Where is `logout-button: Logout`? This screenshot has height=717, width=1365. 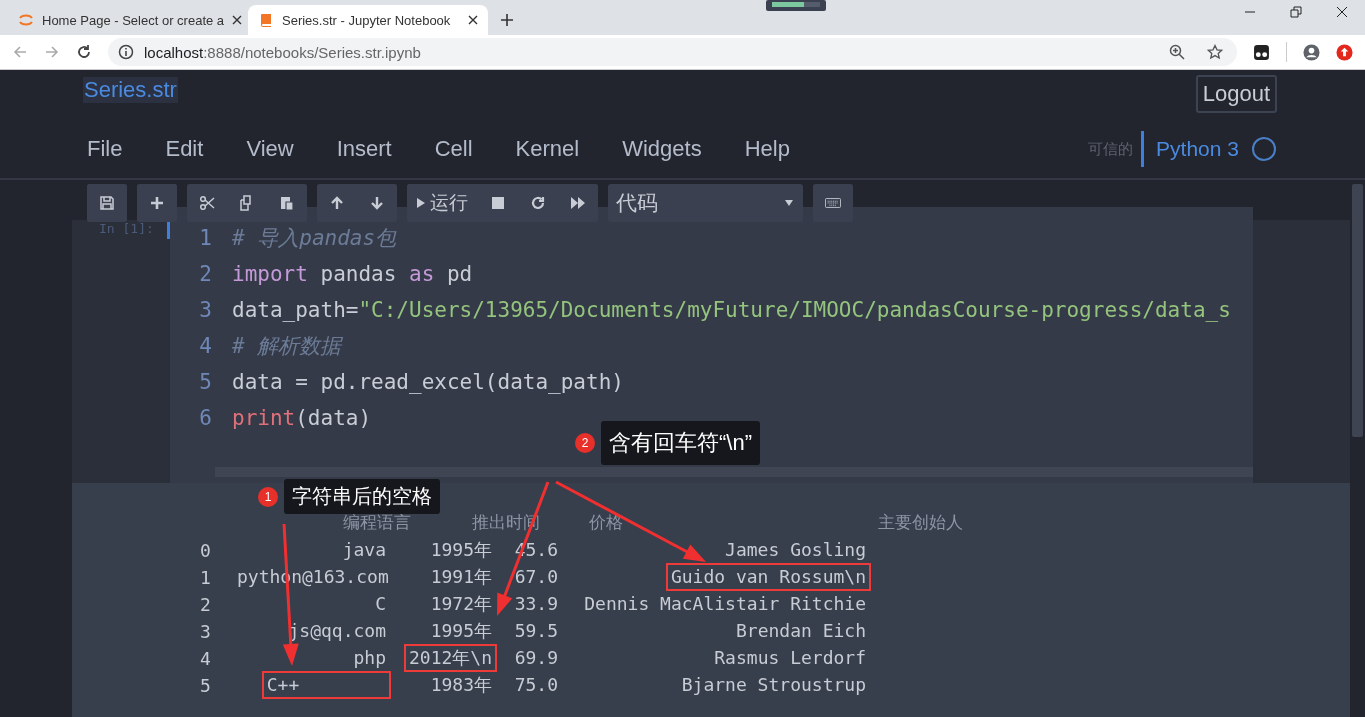
logout-button: Logout is located at coordinates (1236, 94).